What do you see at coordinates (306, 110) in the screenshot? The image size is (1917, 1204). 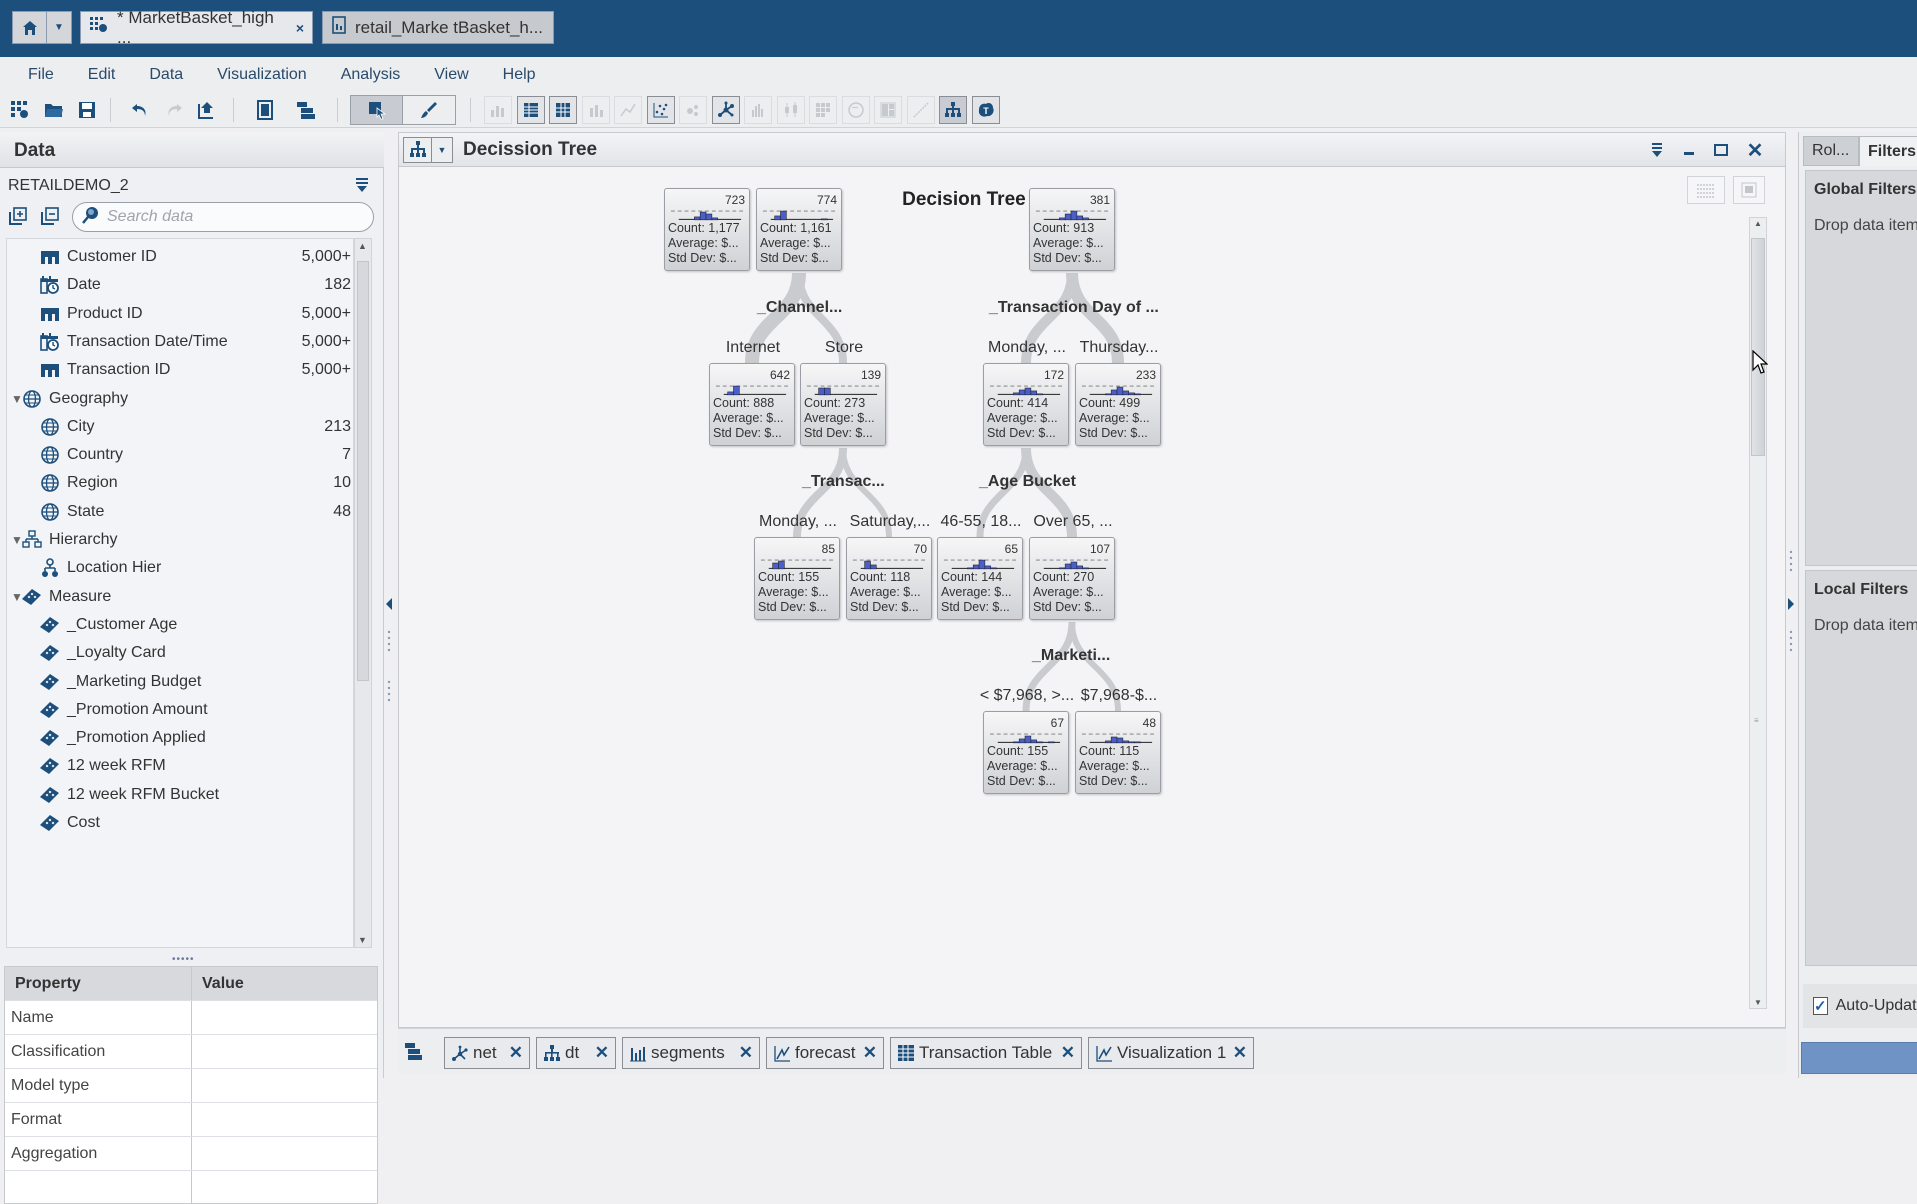 I see `multi-section-icon` at bounding box center [306, 110].